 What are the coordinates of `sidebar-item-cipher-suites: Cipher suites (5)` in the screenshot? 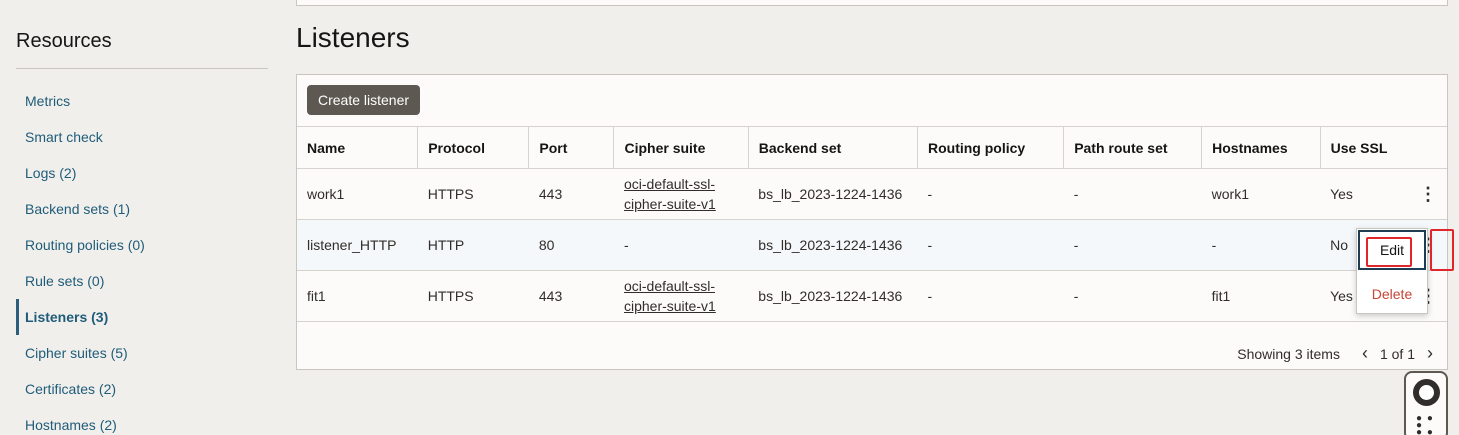 It's located at (142, 353).